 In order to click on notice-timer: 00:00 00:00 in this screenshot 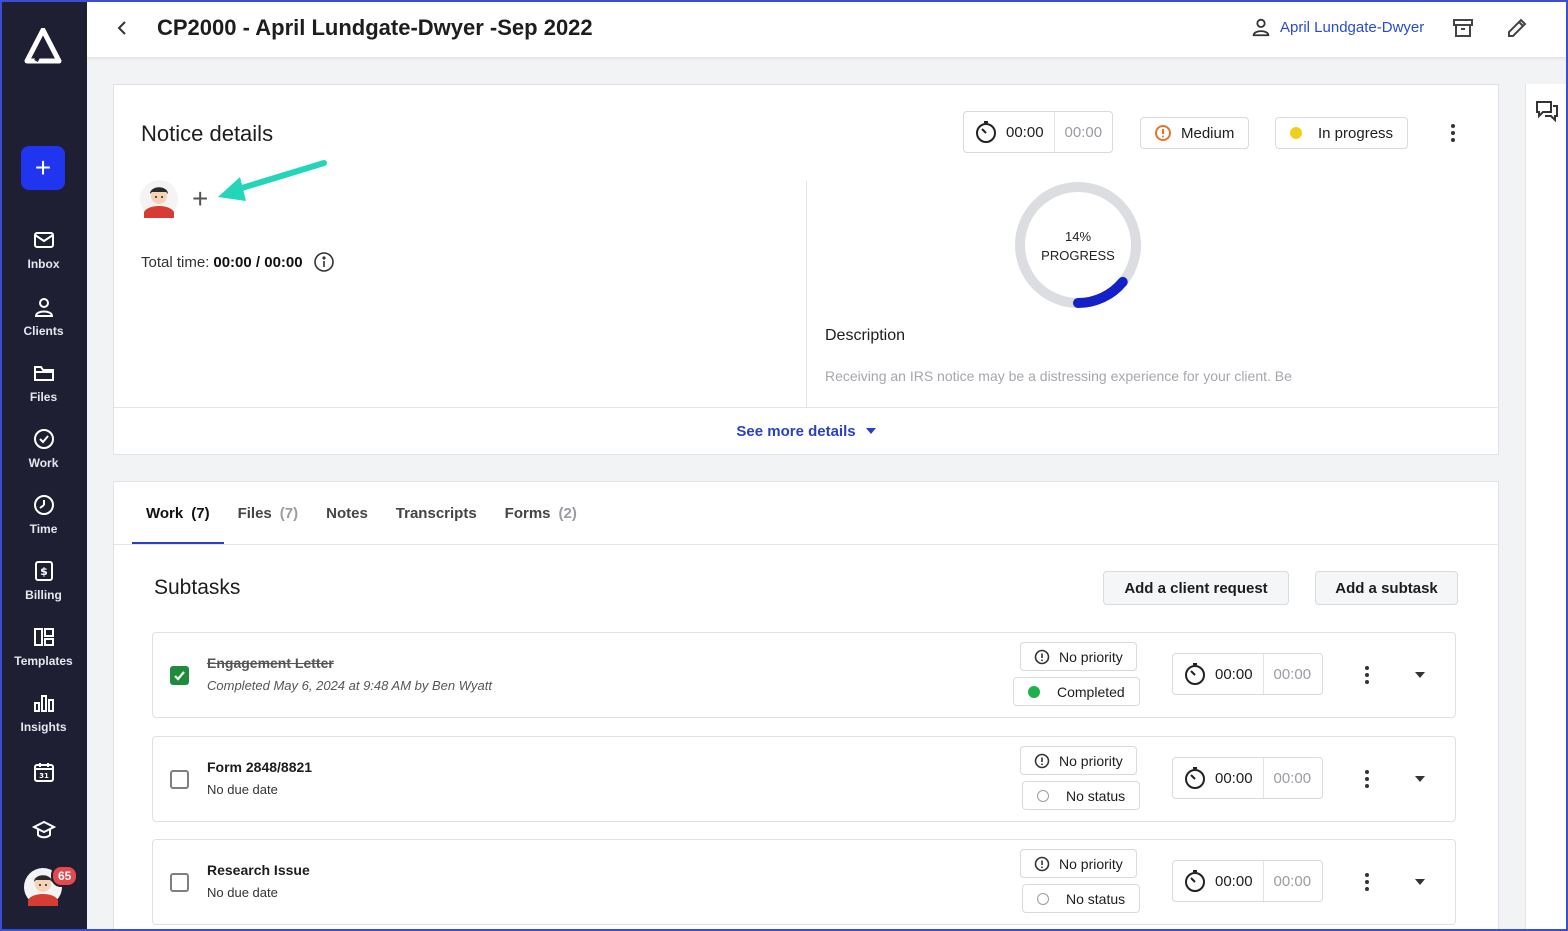, I will do `click(1038, 132)`.